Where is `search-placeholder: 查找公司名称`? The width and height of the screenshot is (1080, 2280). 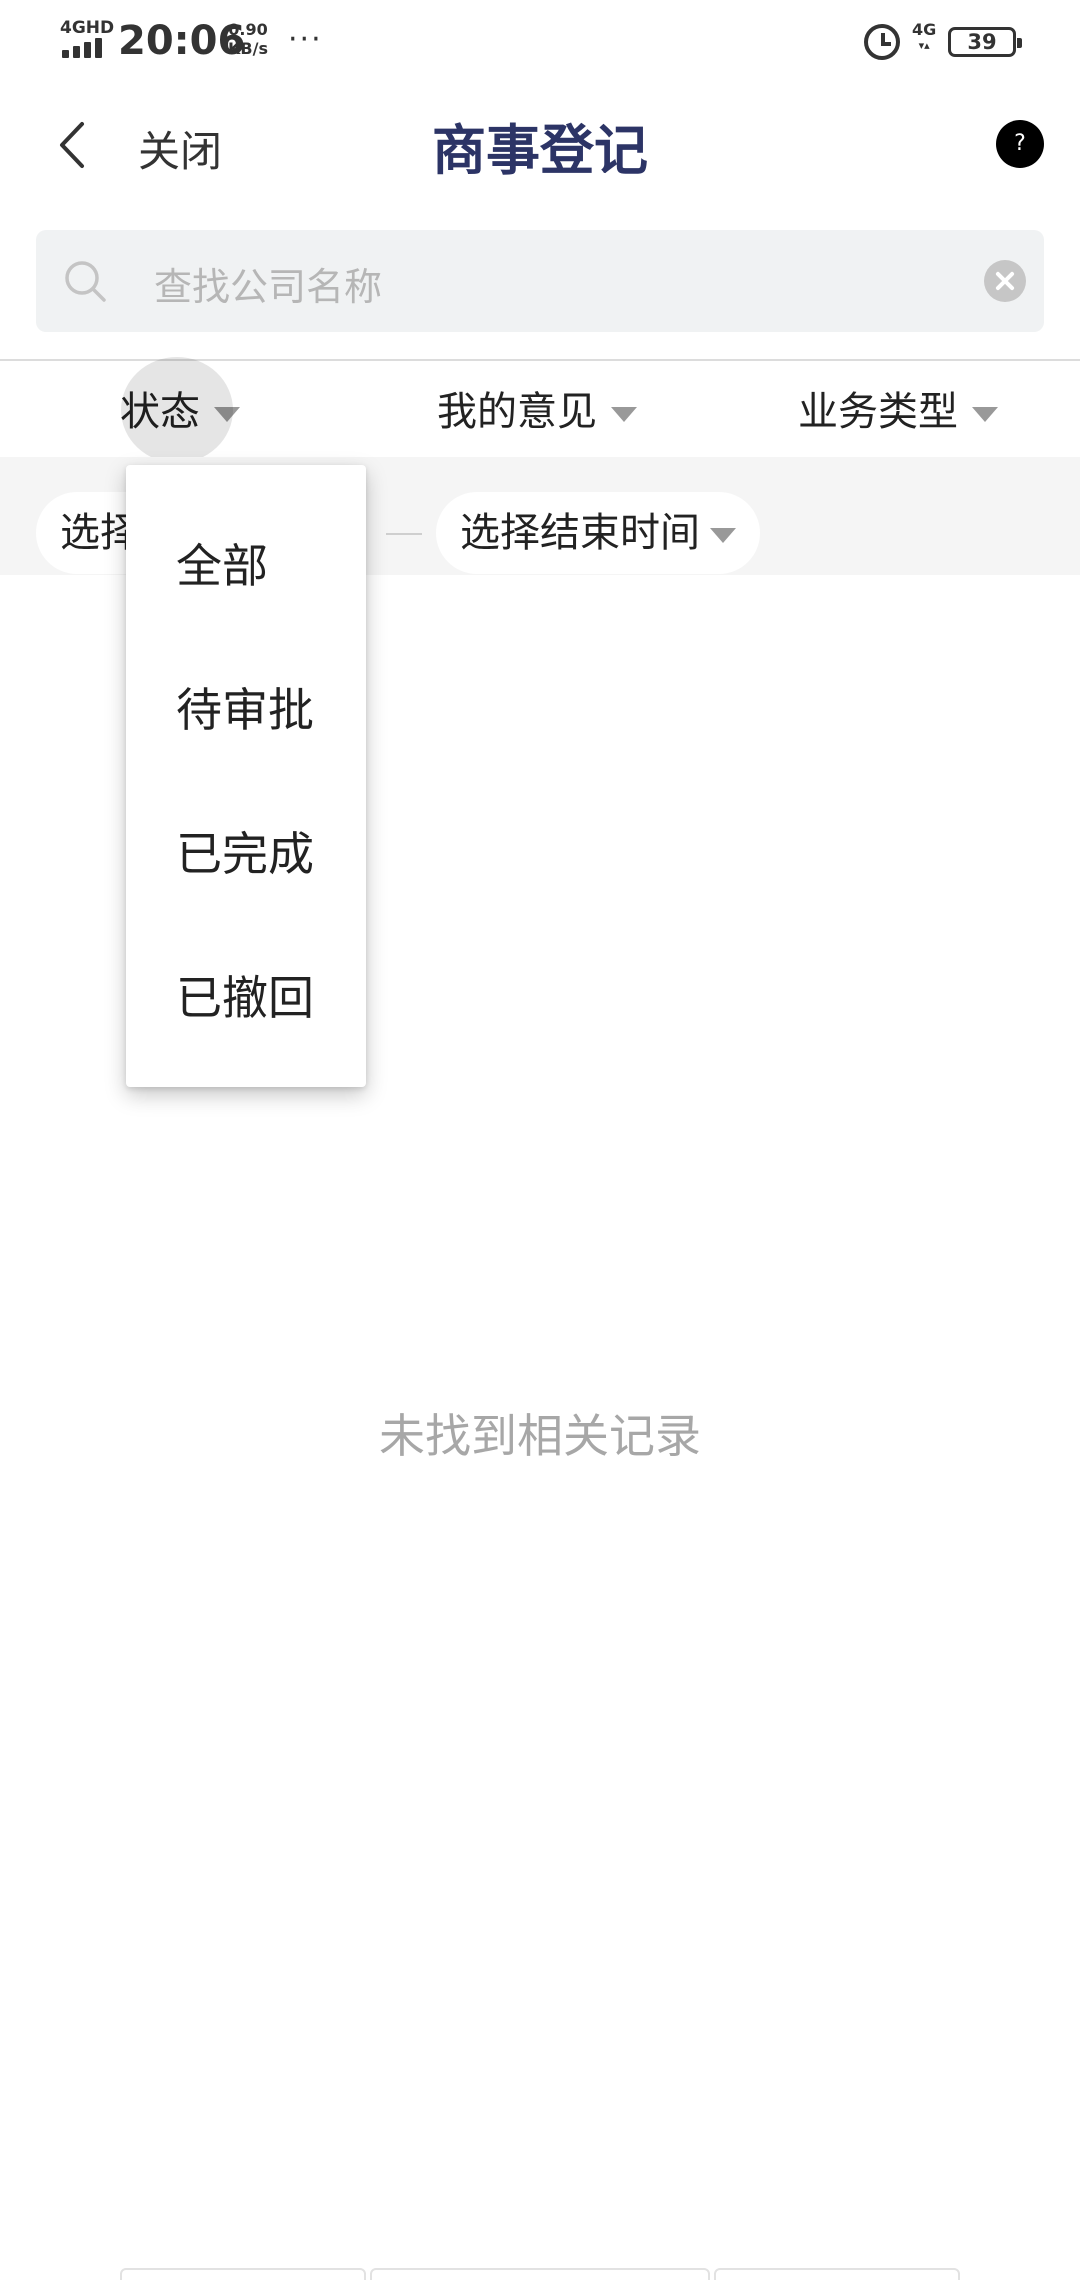
search-placeholder: 查找公司名称 is located at coordinates (268, 287).